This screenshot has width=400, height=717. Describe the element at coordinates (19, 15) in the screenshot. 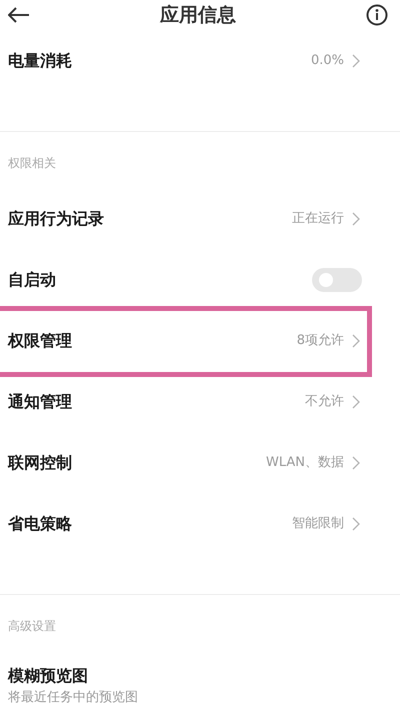

I see `back-arrow-icon` at that location.